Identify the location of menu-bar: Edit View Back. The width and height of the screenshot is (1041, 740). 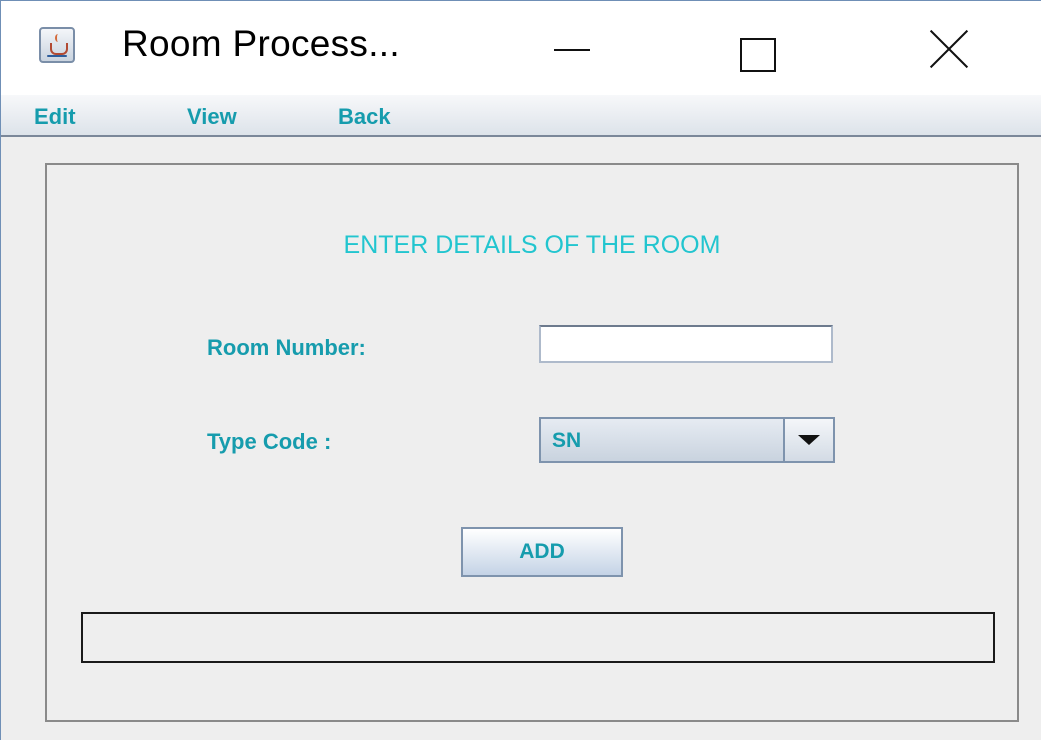
(521, 116).